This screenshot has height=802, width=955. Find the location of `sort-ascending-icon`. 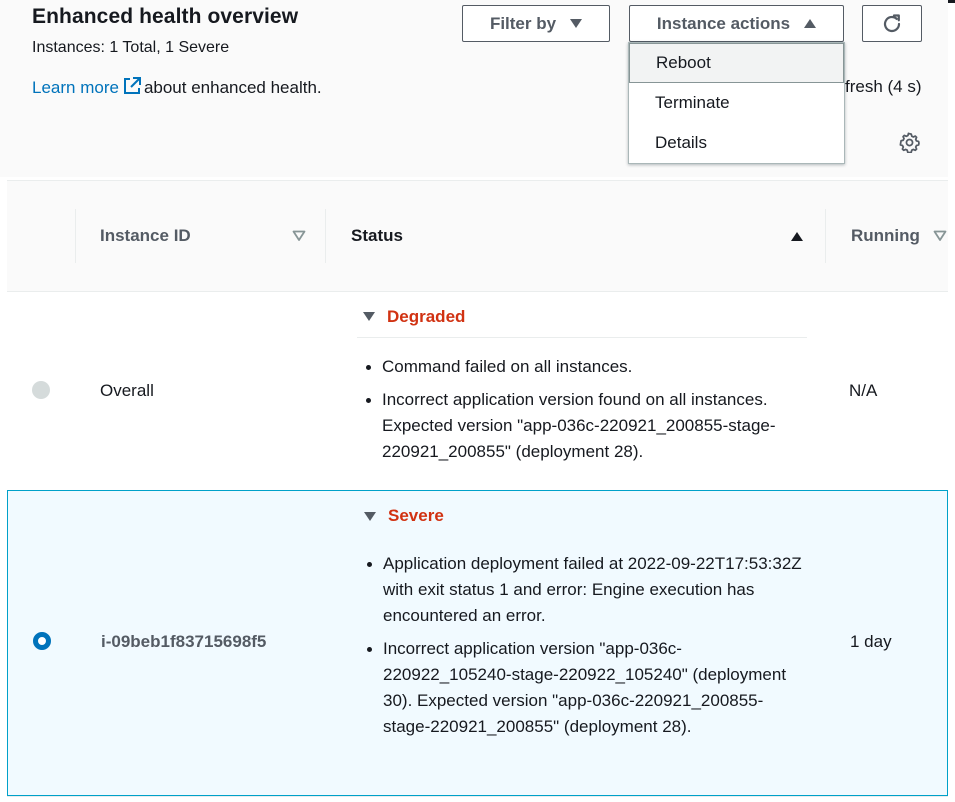

sort-ascending-icon is located at coordinates (797, 236).